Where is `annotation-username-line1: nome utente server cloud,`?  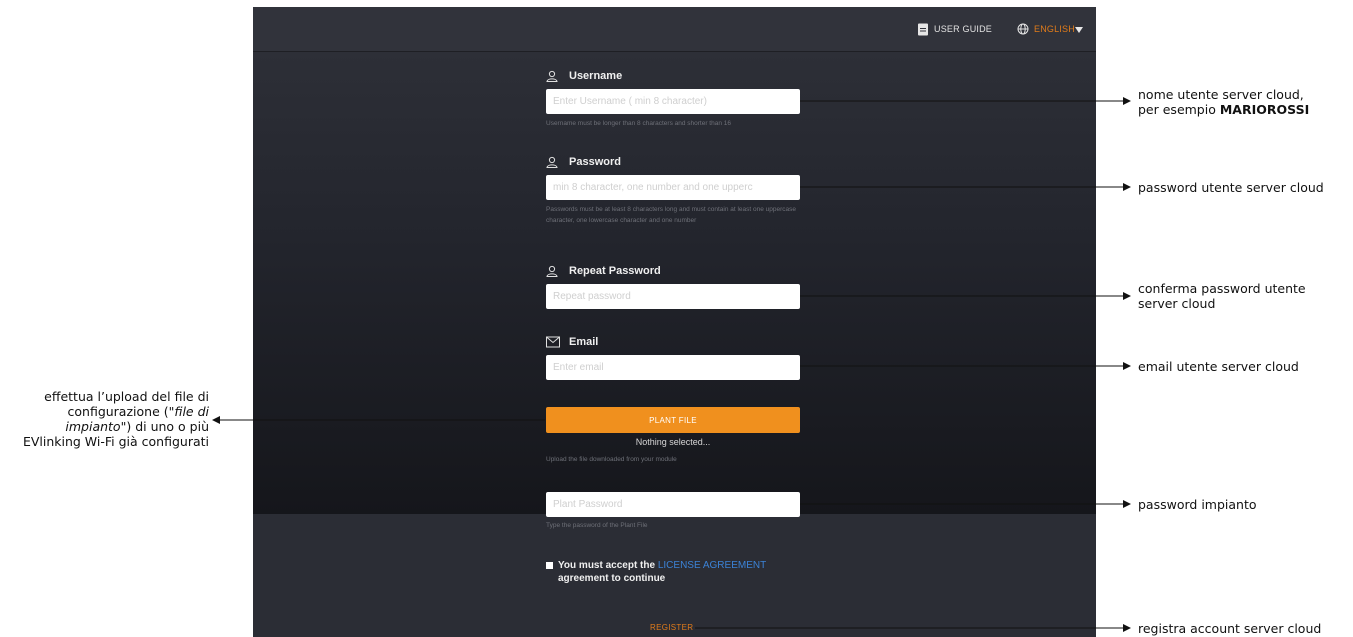 annotation-username-line1: nome utente server cloud, is located at coordinates (1221, 94).